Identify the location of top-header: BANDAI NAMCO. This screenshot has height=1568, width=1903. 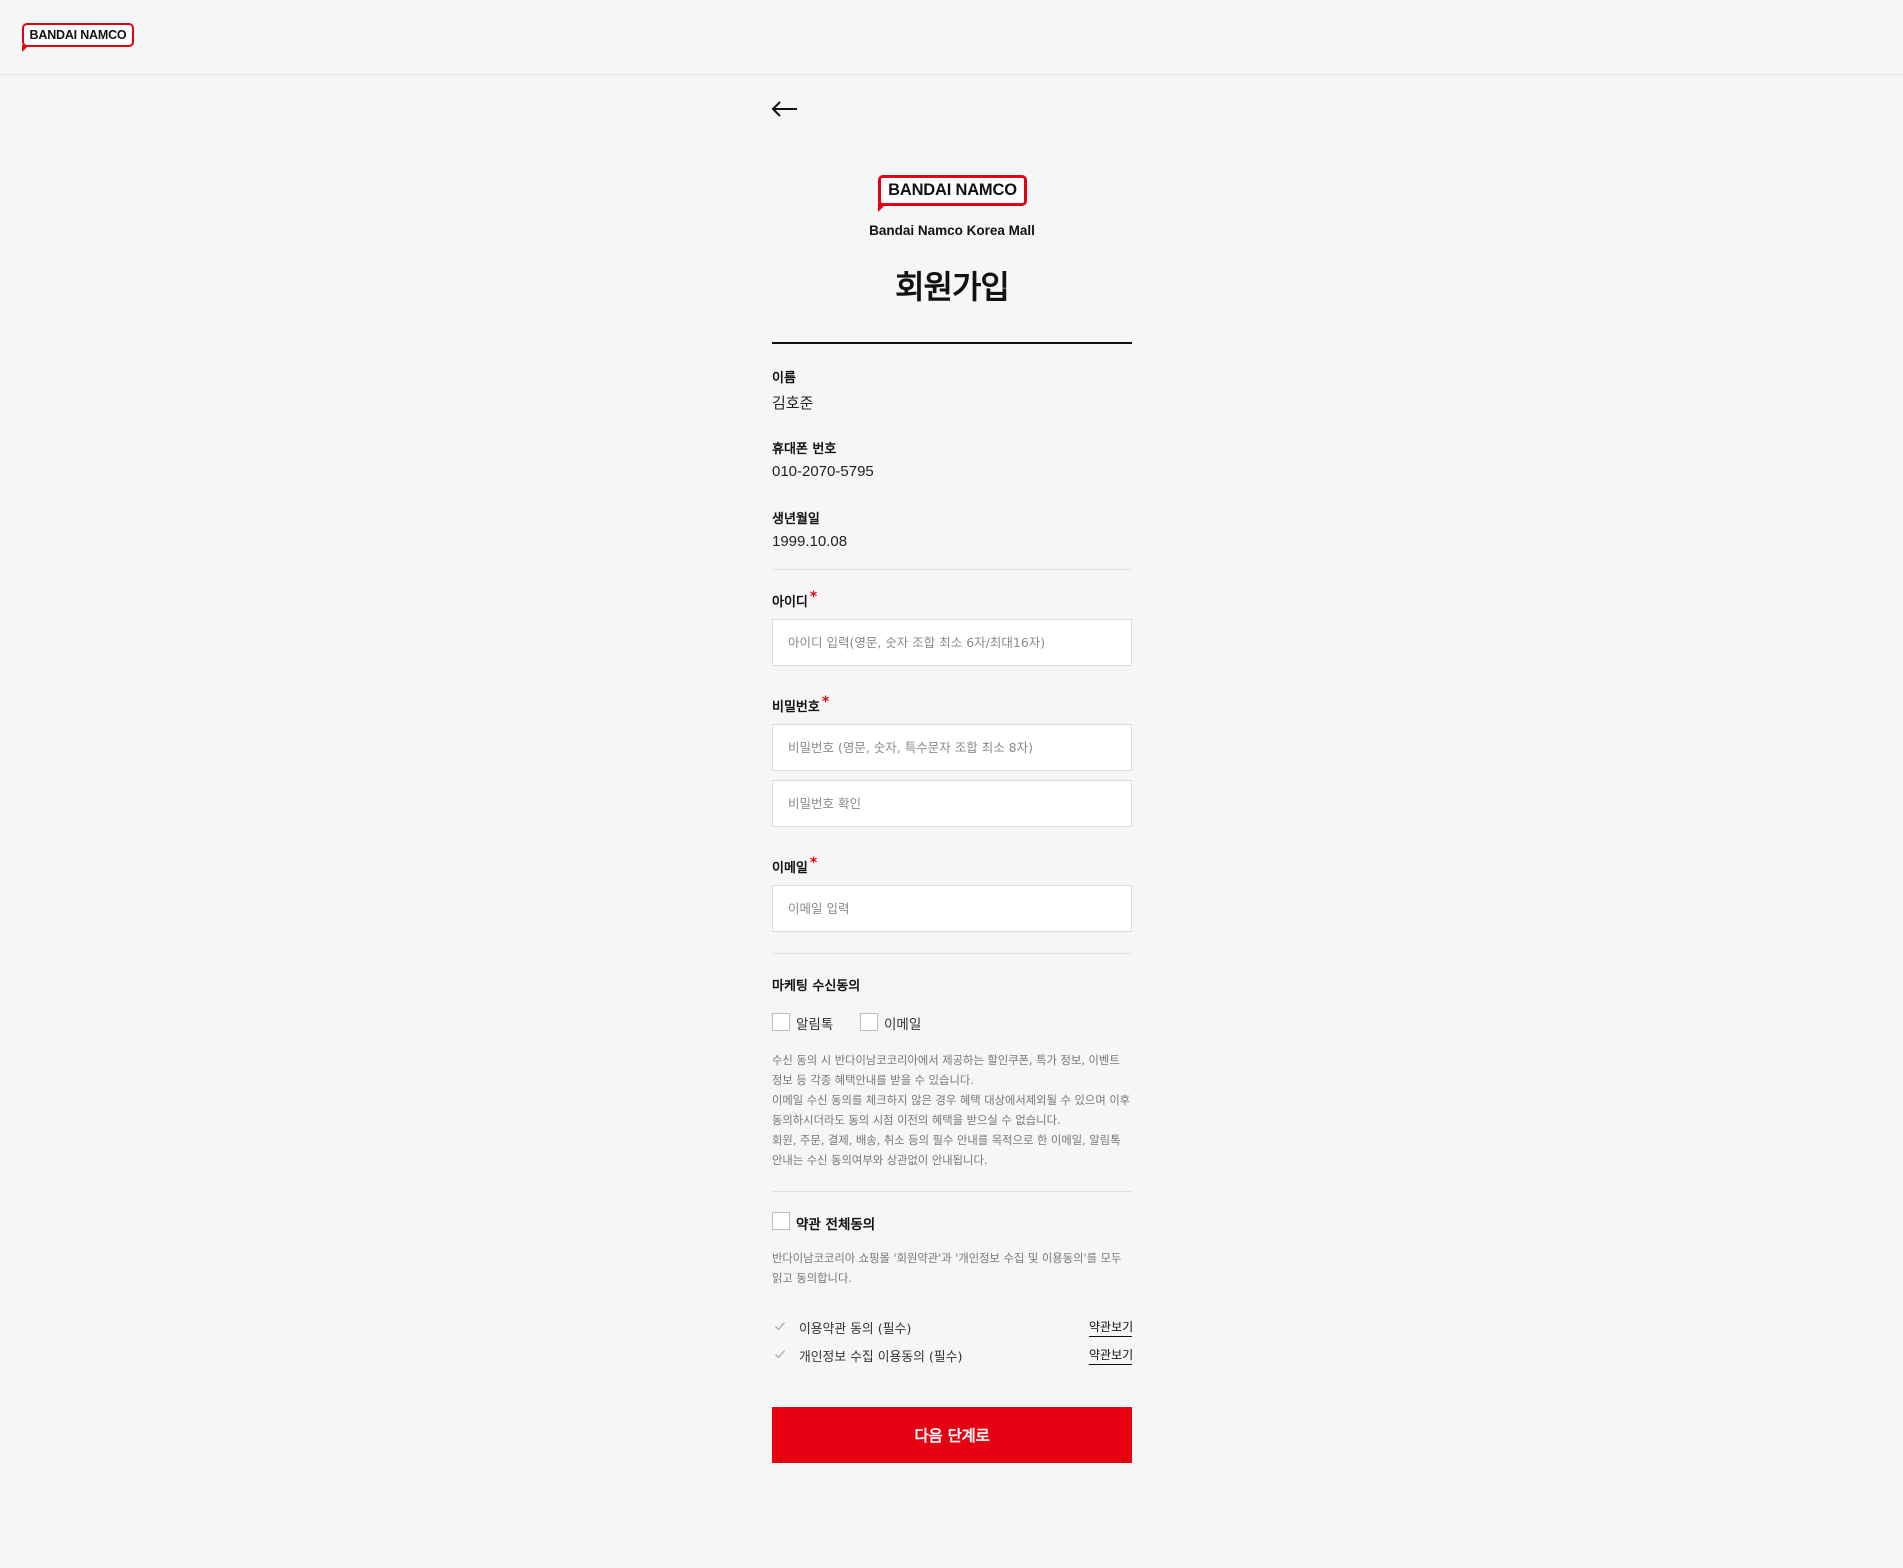
(951, 37).